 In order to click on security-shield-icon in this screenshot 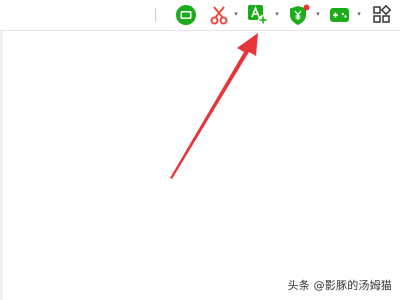, I will do `click(299, 15)`.